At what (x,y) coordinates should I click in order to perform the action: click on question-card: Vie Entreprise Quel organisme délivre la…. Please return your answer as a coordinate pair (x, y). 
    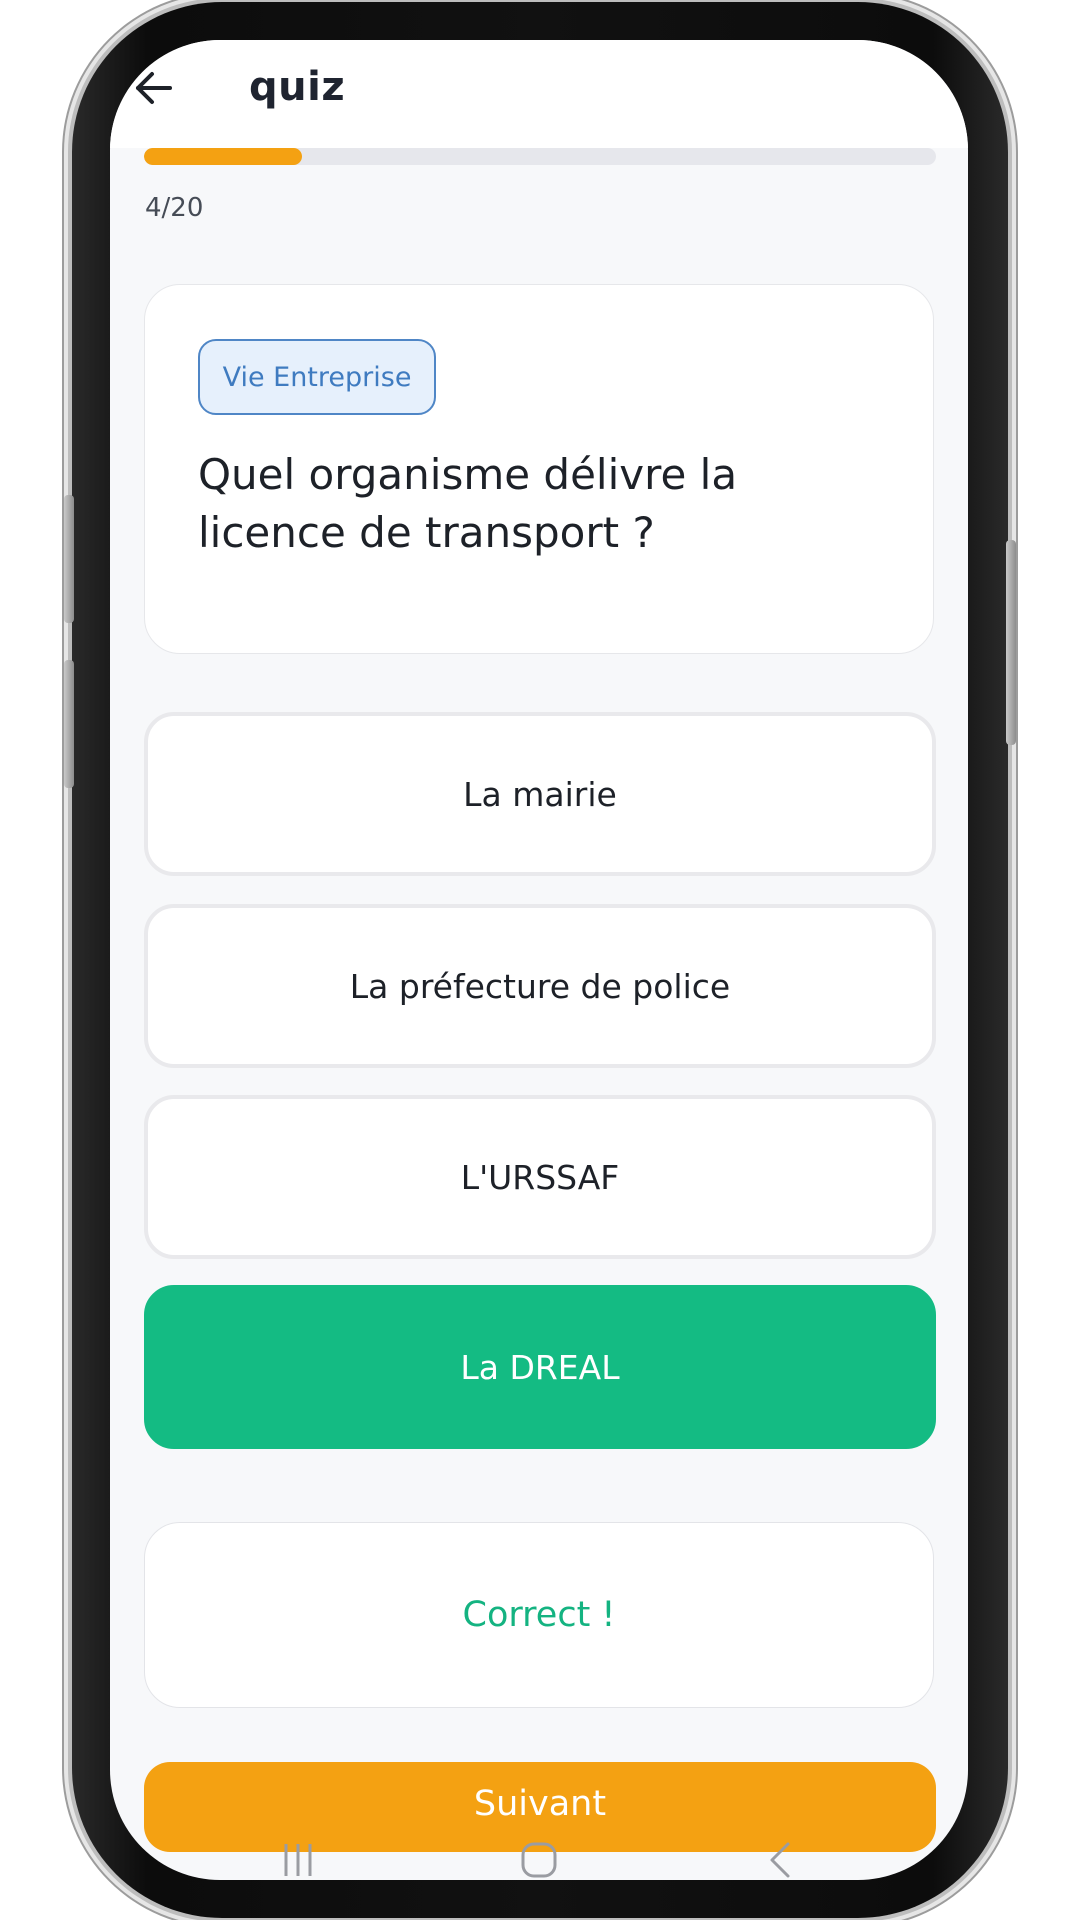
    Looking at the image, I should click on (539, 469).